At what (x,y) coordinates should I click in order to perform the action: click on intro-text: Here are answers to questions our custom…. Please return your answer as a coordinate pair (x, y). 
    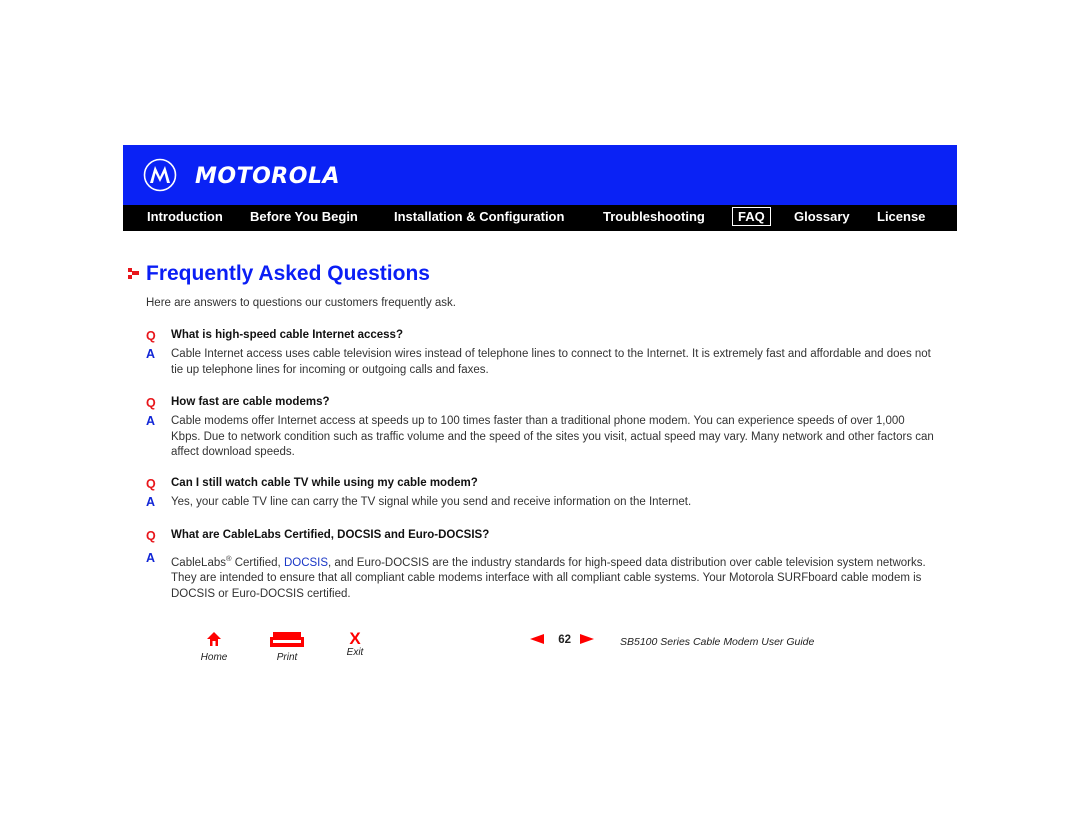
    Looking at the image, I should click on (301, 303).